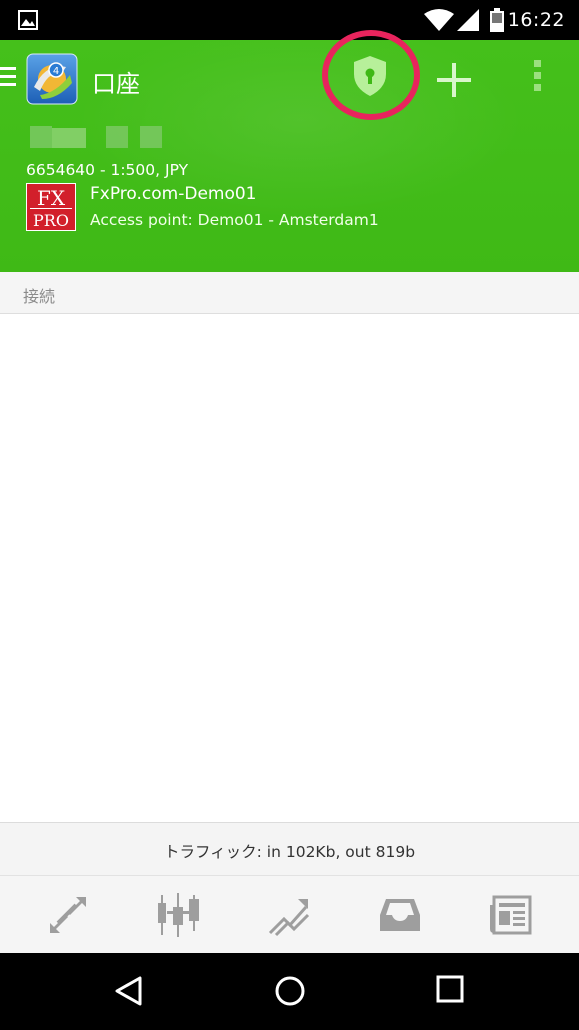  Describe the element at coordinates (400, 915) in the screenshot. I see `history-inbox-icon` at that location.